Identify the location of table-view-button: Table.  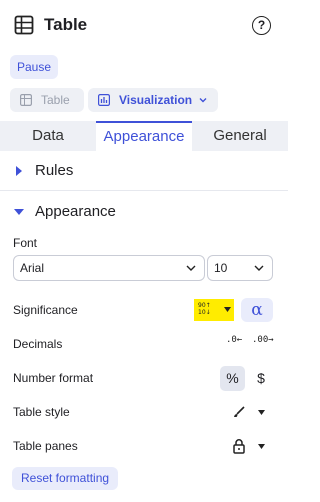
(47, 100).